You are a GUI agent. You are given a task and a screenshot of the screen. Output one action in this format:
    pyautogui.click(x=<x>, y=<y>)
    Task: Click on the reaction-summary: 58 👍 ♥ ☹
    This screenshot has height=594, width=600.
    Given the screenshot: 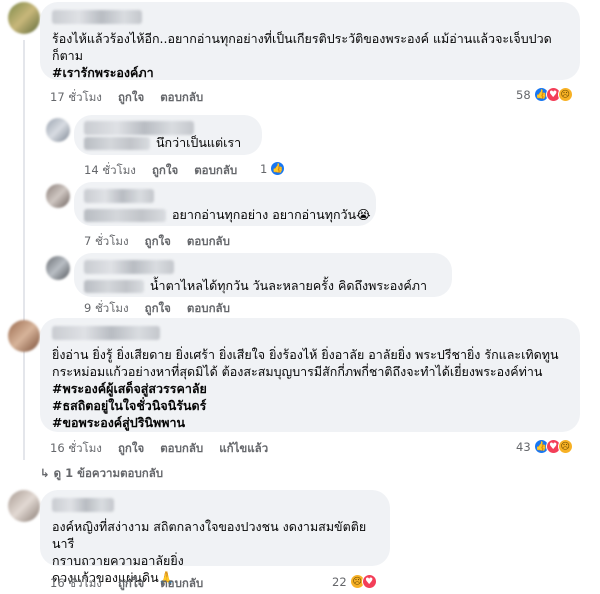 What is the action you would take?
    pyautogui.click(x=544, y=94)
    